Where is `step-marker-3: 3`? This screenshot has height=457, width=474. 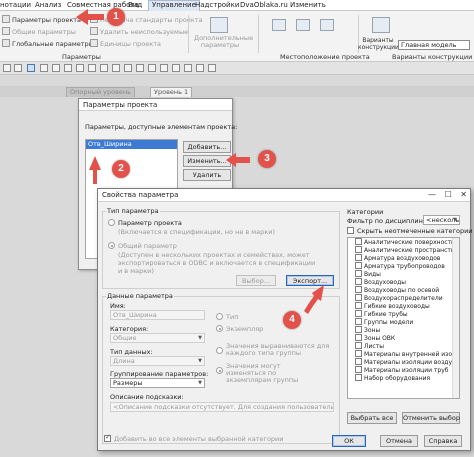 step-marker-3: 3 is located at coordinates (267, 159).